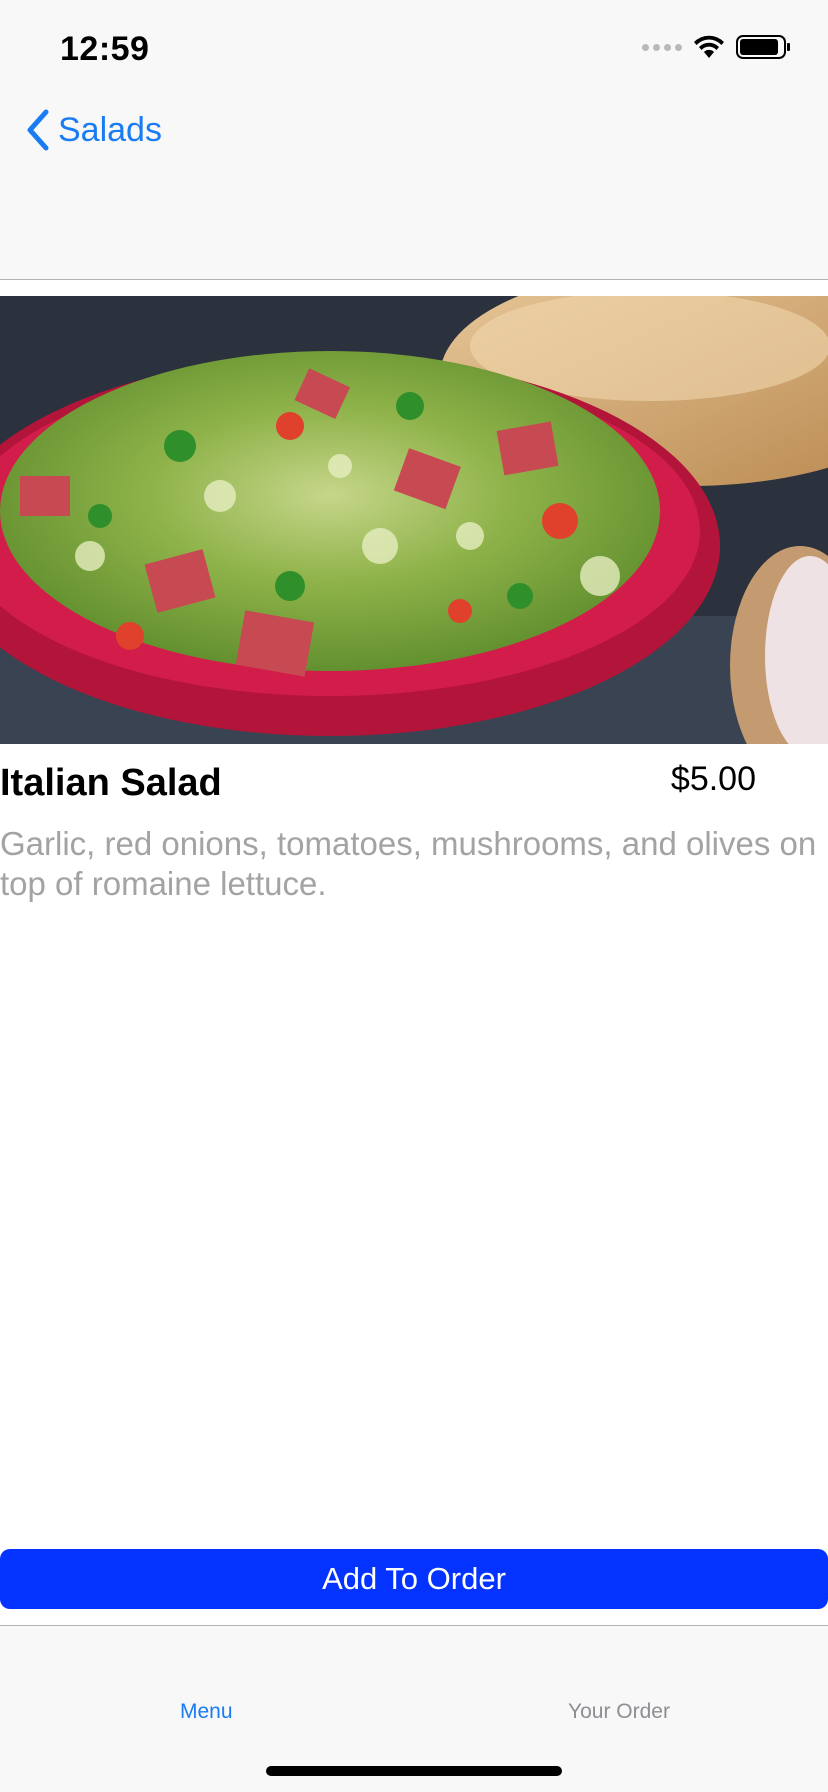 The image size is (828, 1792). I want to click on home-indicator, so click(414, 1771).